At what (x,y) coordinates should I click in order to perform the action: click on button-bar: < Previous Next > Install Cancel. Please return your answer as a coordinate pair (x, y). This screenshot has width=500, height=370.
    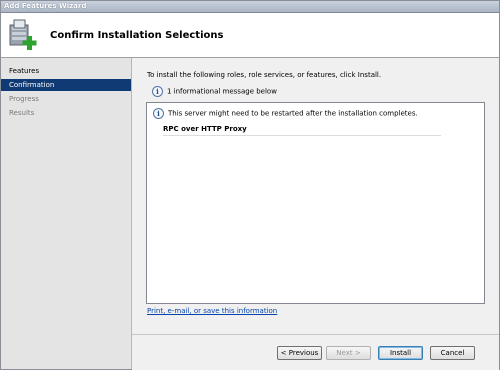
    Looking at the image, I should click on (315, 352).